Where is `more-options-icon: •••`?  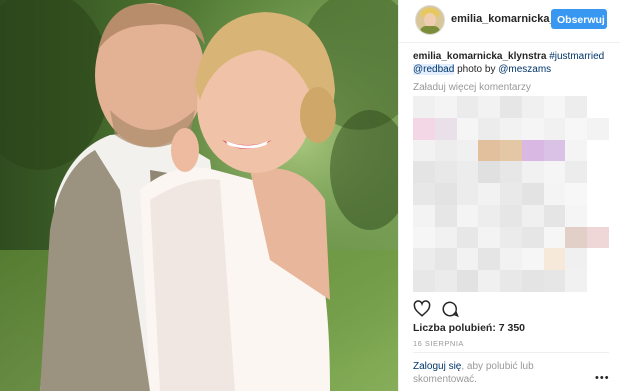 more-options-icon: ••• is located at coordinates (602, 378).